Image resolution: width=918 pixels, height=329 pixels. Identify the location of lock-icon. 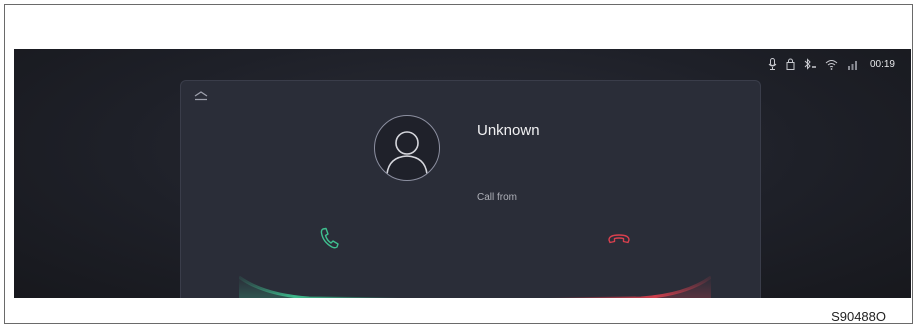
(790, 64).